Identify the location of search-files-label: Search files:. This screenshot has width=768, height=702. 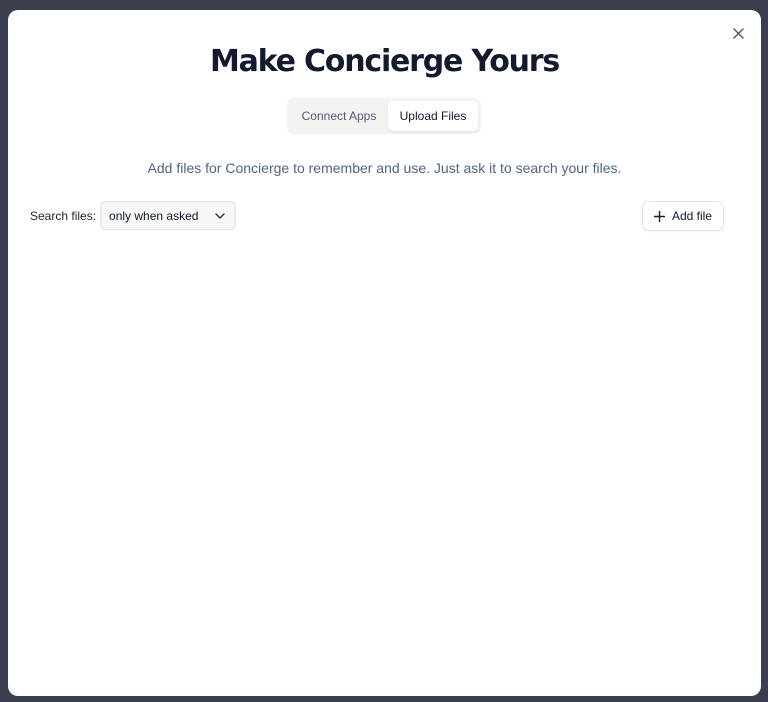
(63, 215).